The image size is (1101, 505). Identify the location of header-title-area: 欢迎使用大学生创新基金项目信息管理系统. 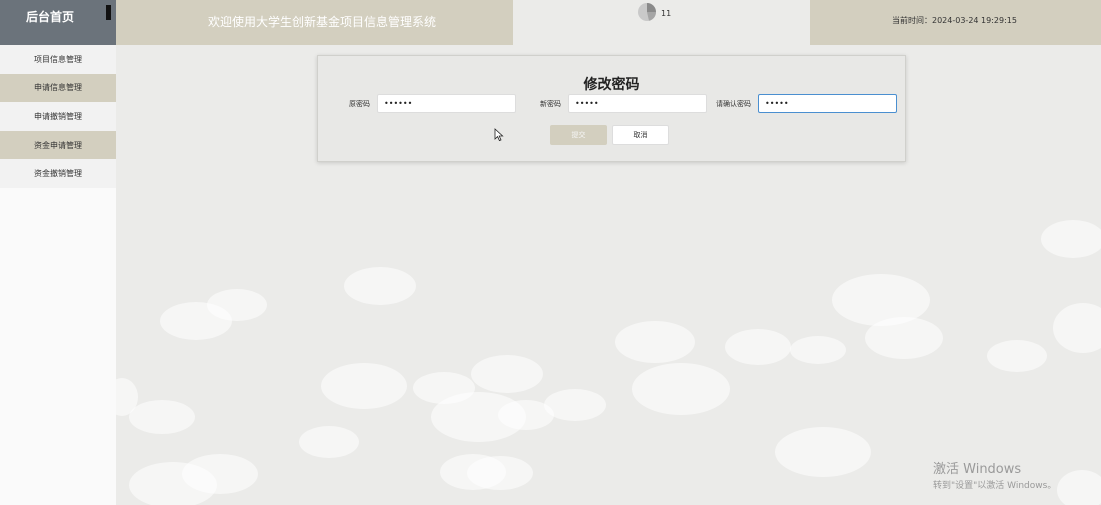
(314, 22).